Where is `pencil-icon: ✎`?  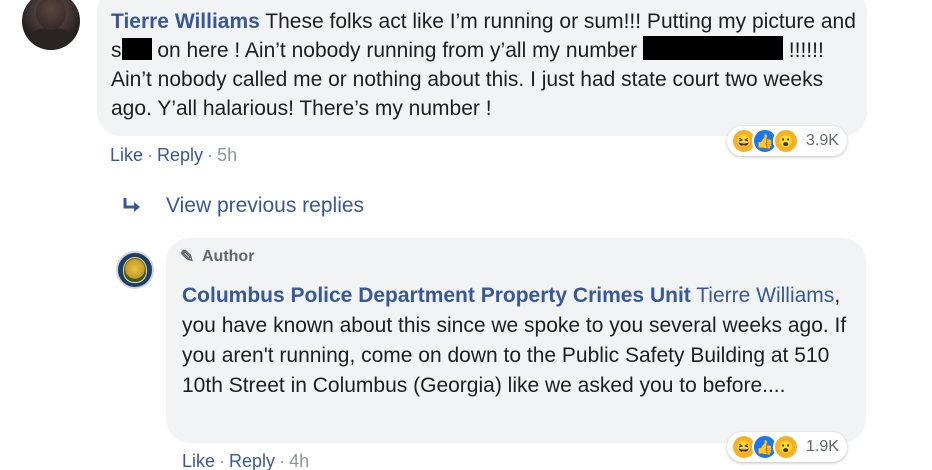
pencil-icon: ✎ is located at coordinates (187, 256).